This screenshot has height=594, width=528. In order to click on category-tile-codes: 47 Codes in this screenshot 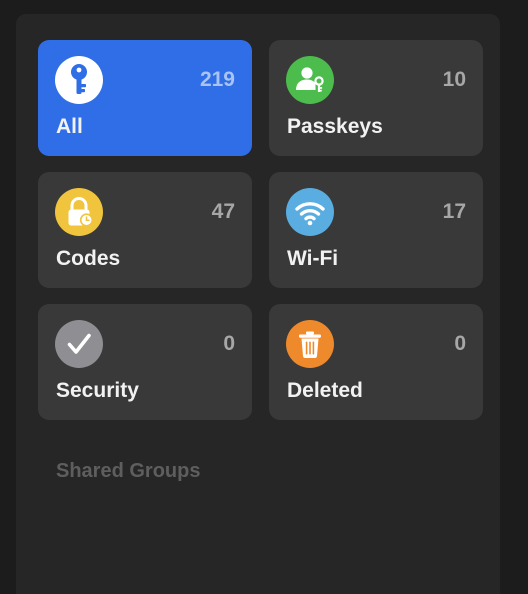, I will do `click(145, 230)`.